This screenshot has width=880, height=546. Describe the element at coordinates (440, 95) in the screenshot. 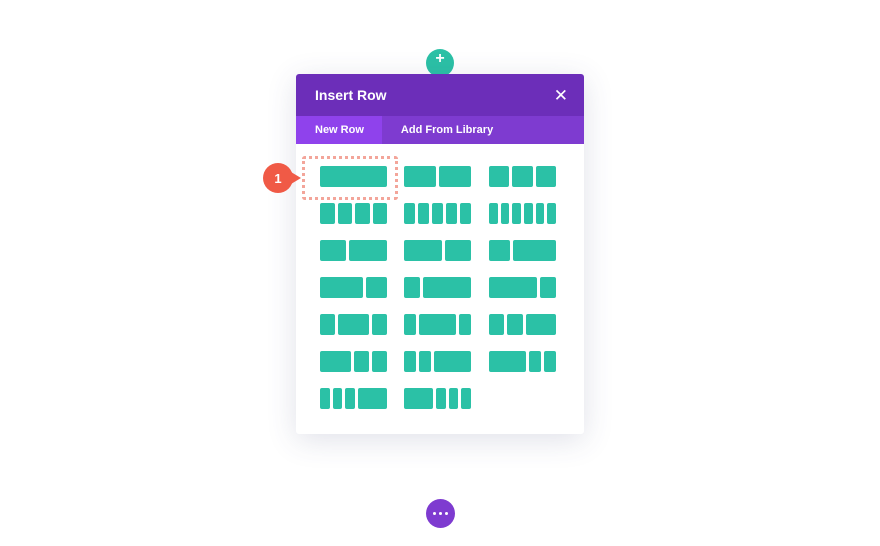

I see `modal-header: Insert Row ✕` at that location.